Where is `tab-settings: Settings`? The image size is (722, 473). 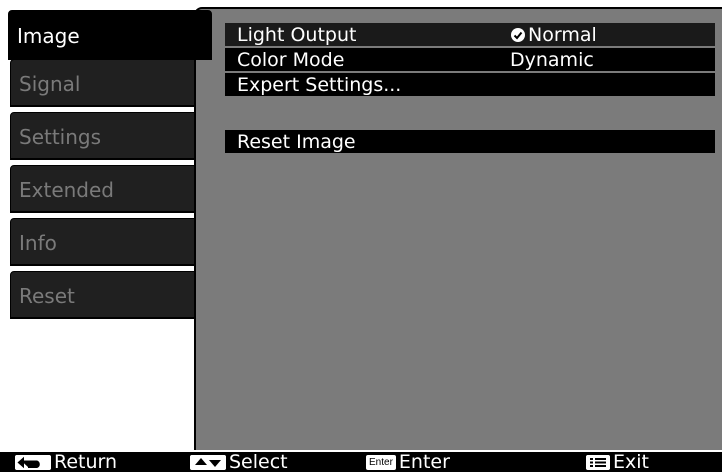
tab-settings: Settings is located at coordinates (110, 136).